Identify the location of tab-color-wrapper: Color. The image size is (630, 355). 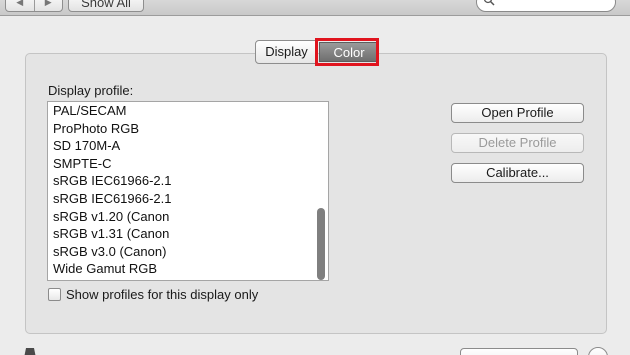
(348, 52).